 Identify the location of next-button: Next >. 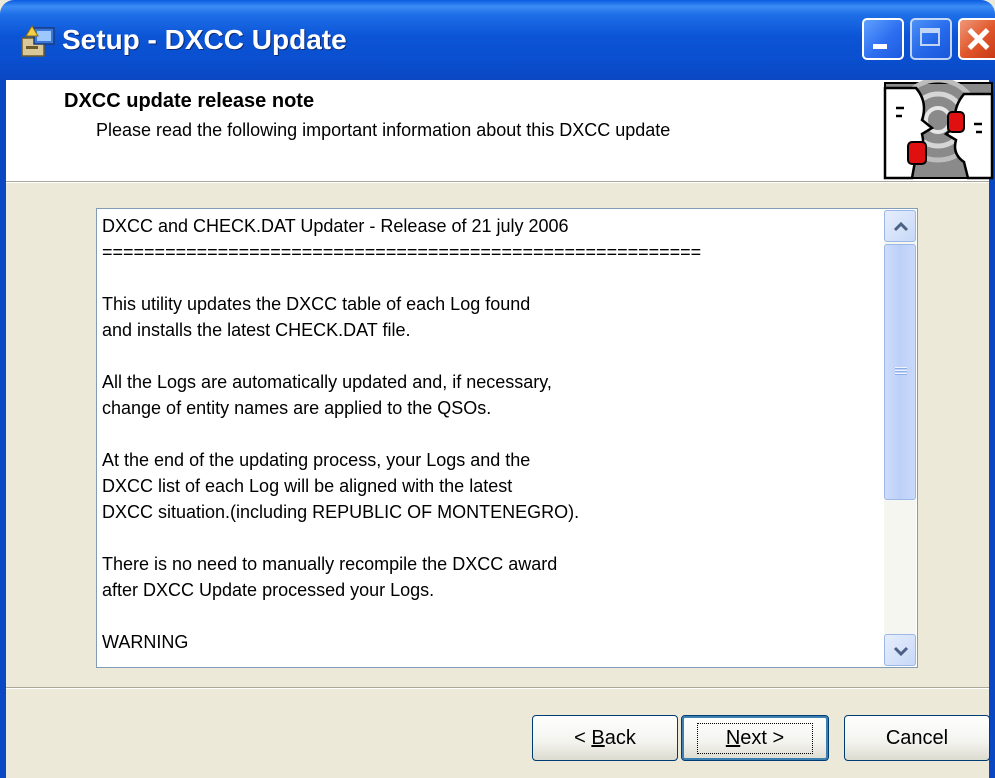
(755, 738).